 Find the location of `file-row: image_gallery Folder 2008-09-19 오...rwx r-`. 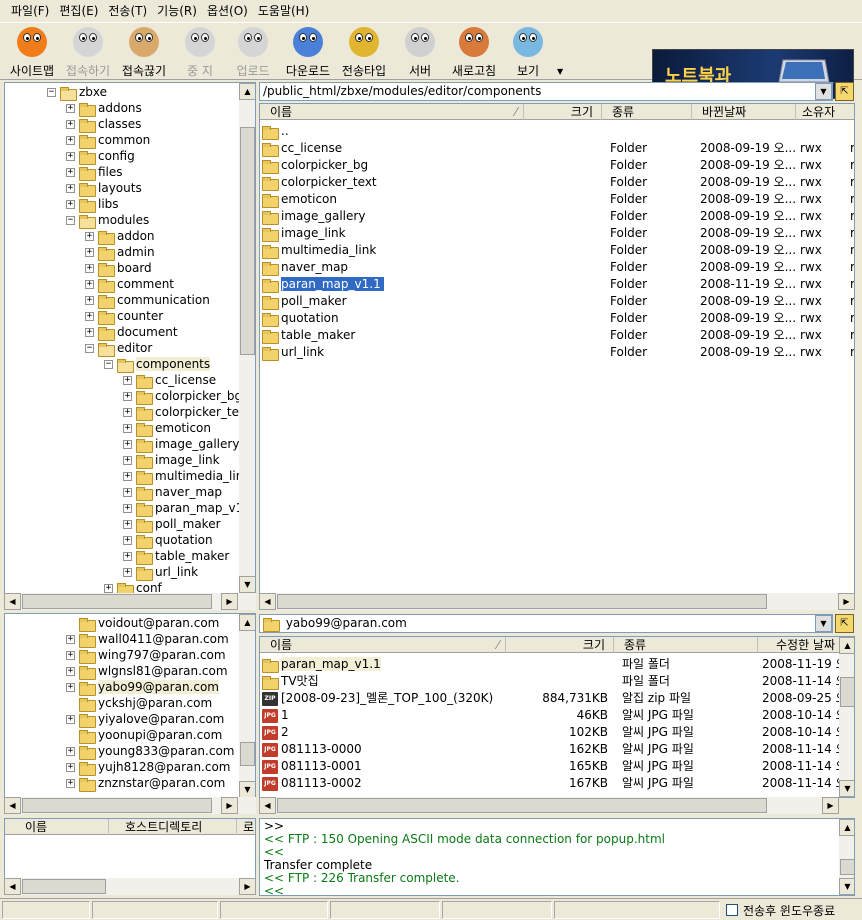

file-row: image_gallery Folder 2008-09-19 오...rwx r- is located at coordinates (557, 216).